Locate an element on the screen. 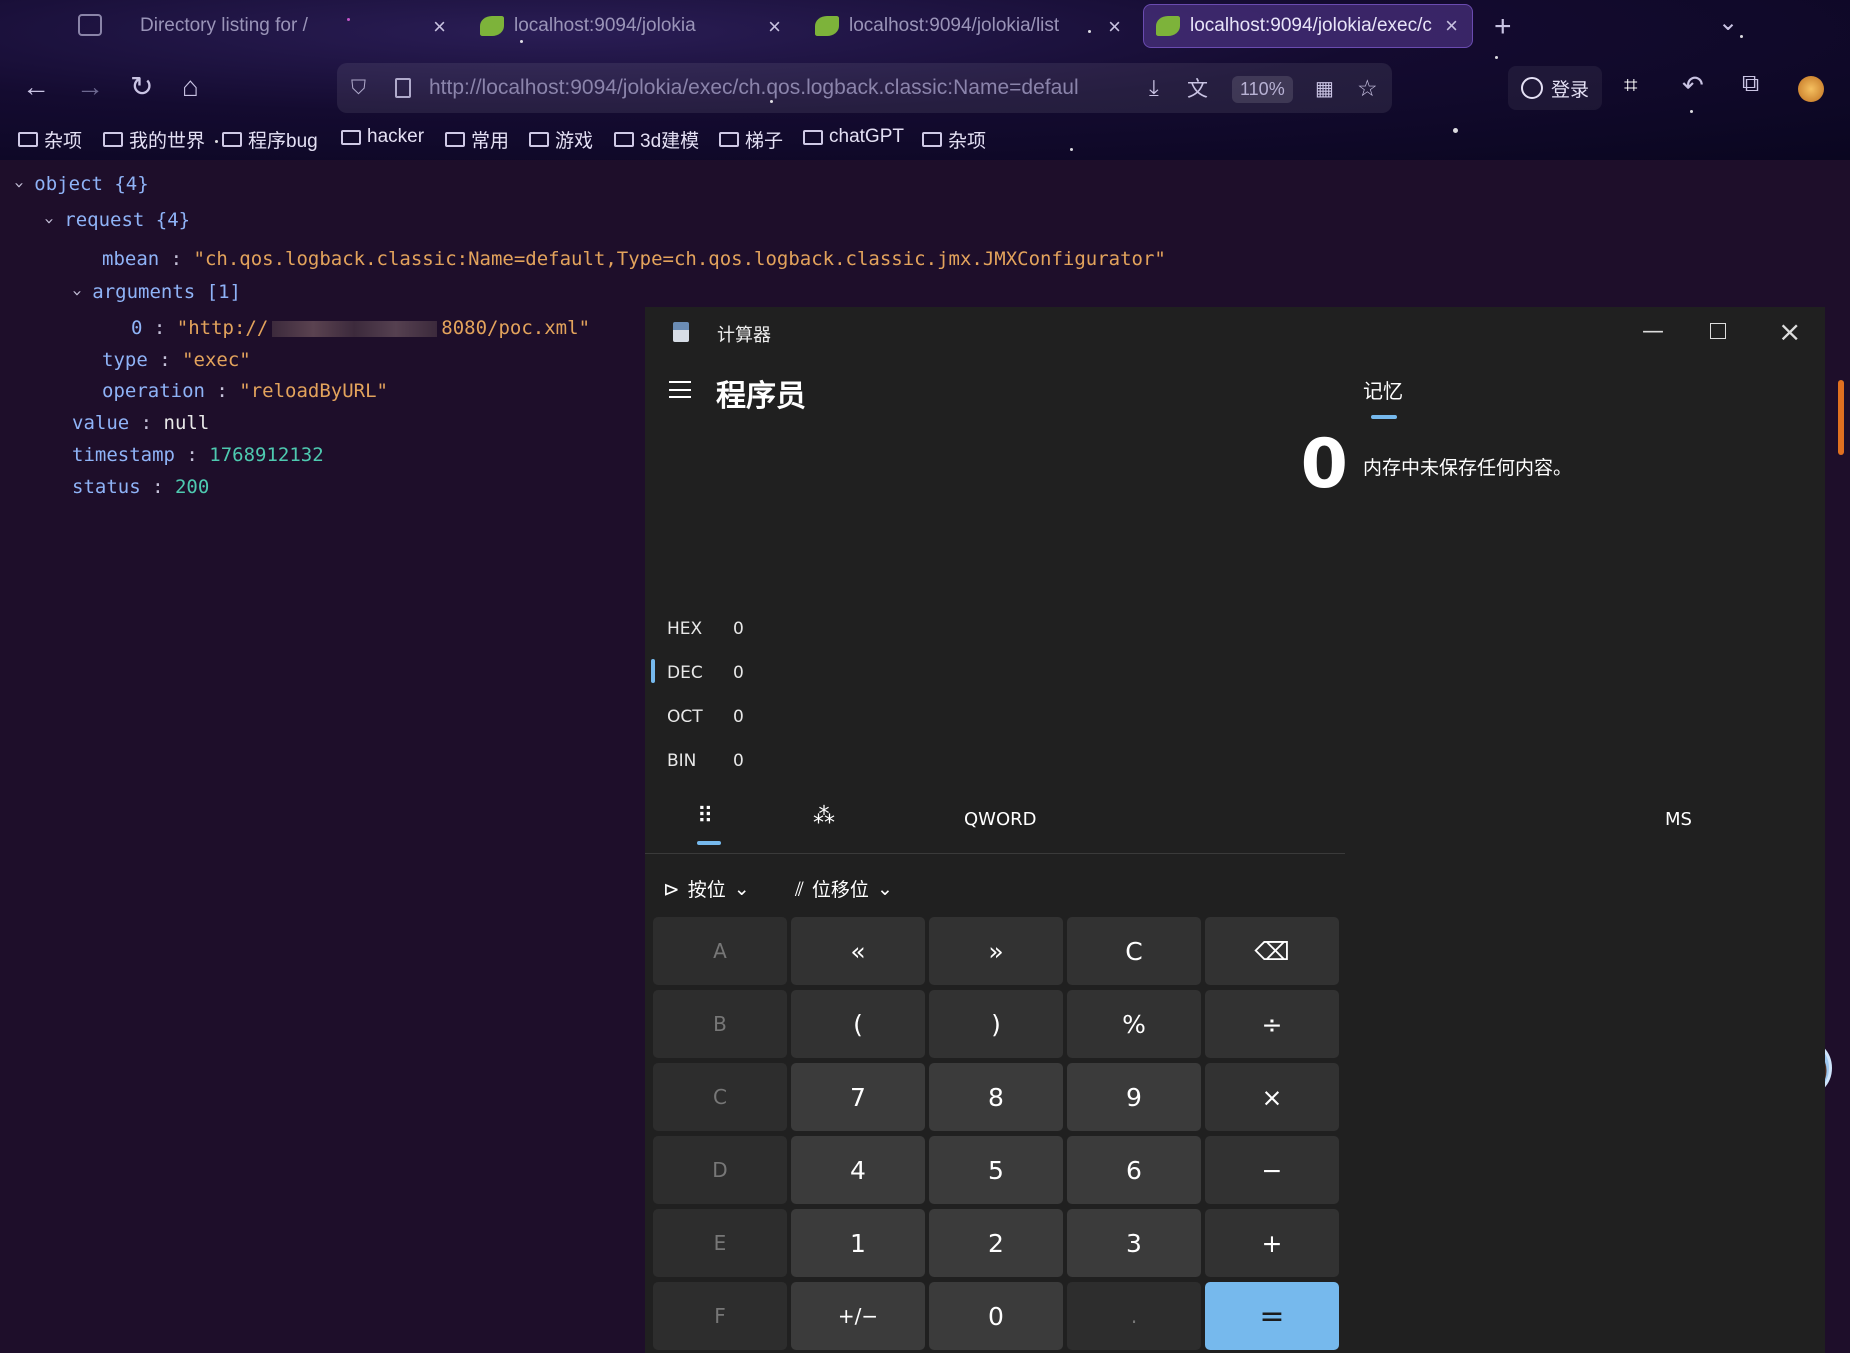 This screenshot has height=1353, width=1850. tab-directory-listing: Directory listing for / × is located at coordinates (290, 26).